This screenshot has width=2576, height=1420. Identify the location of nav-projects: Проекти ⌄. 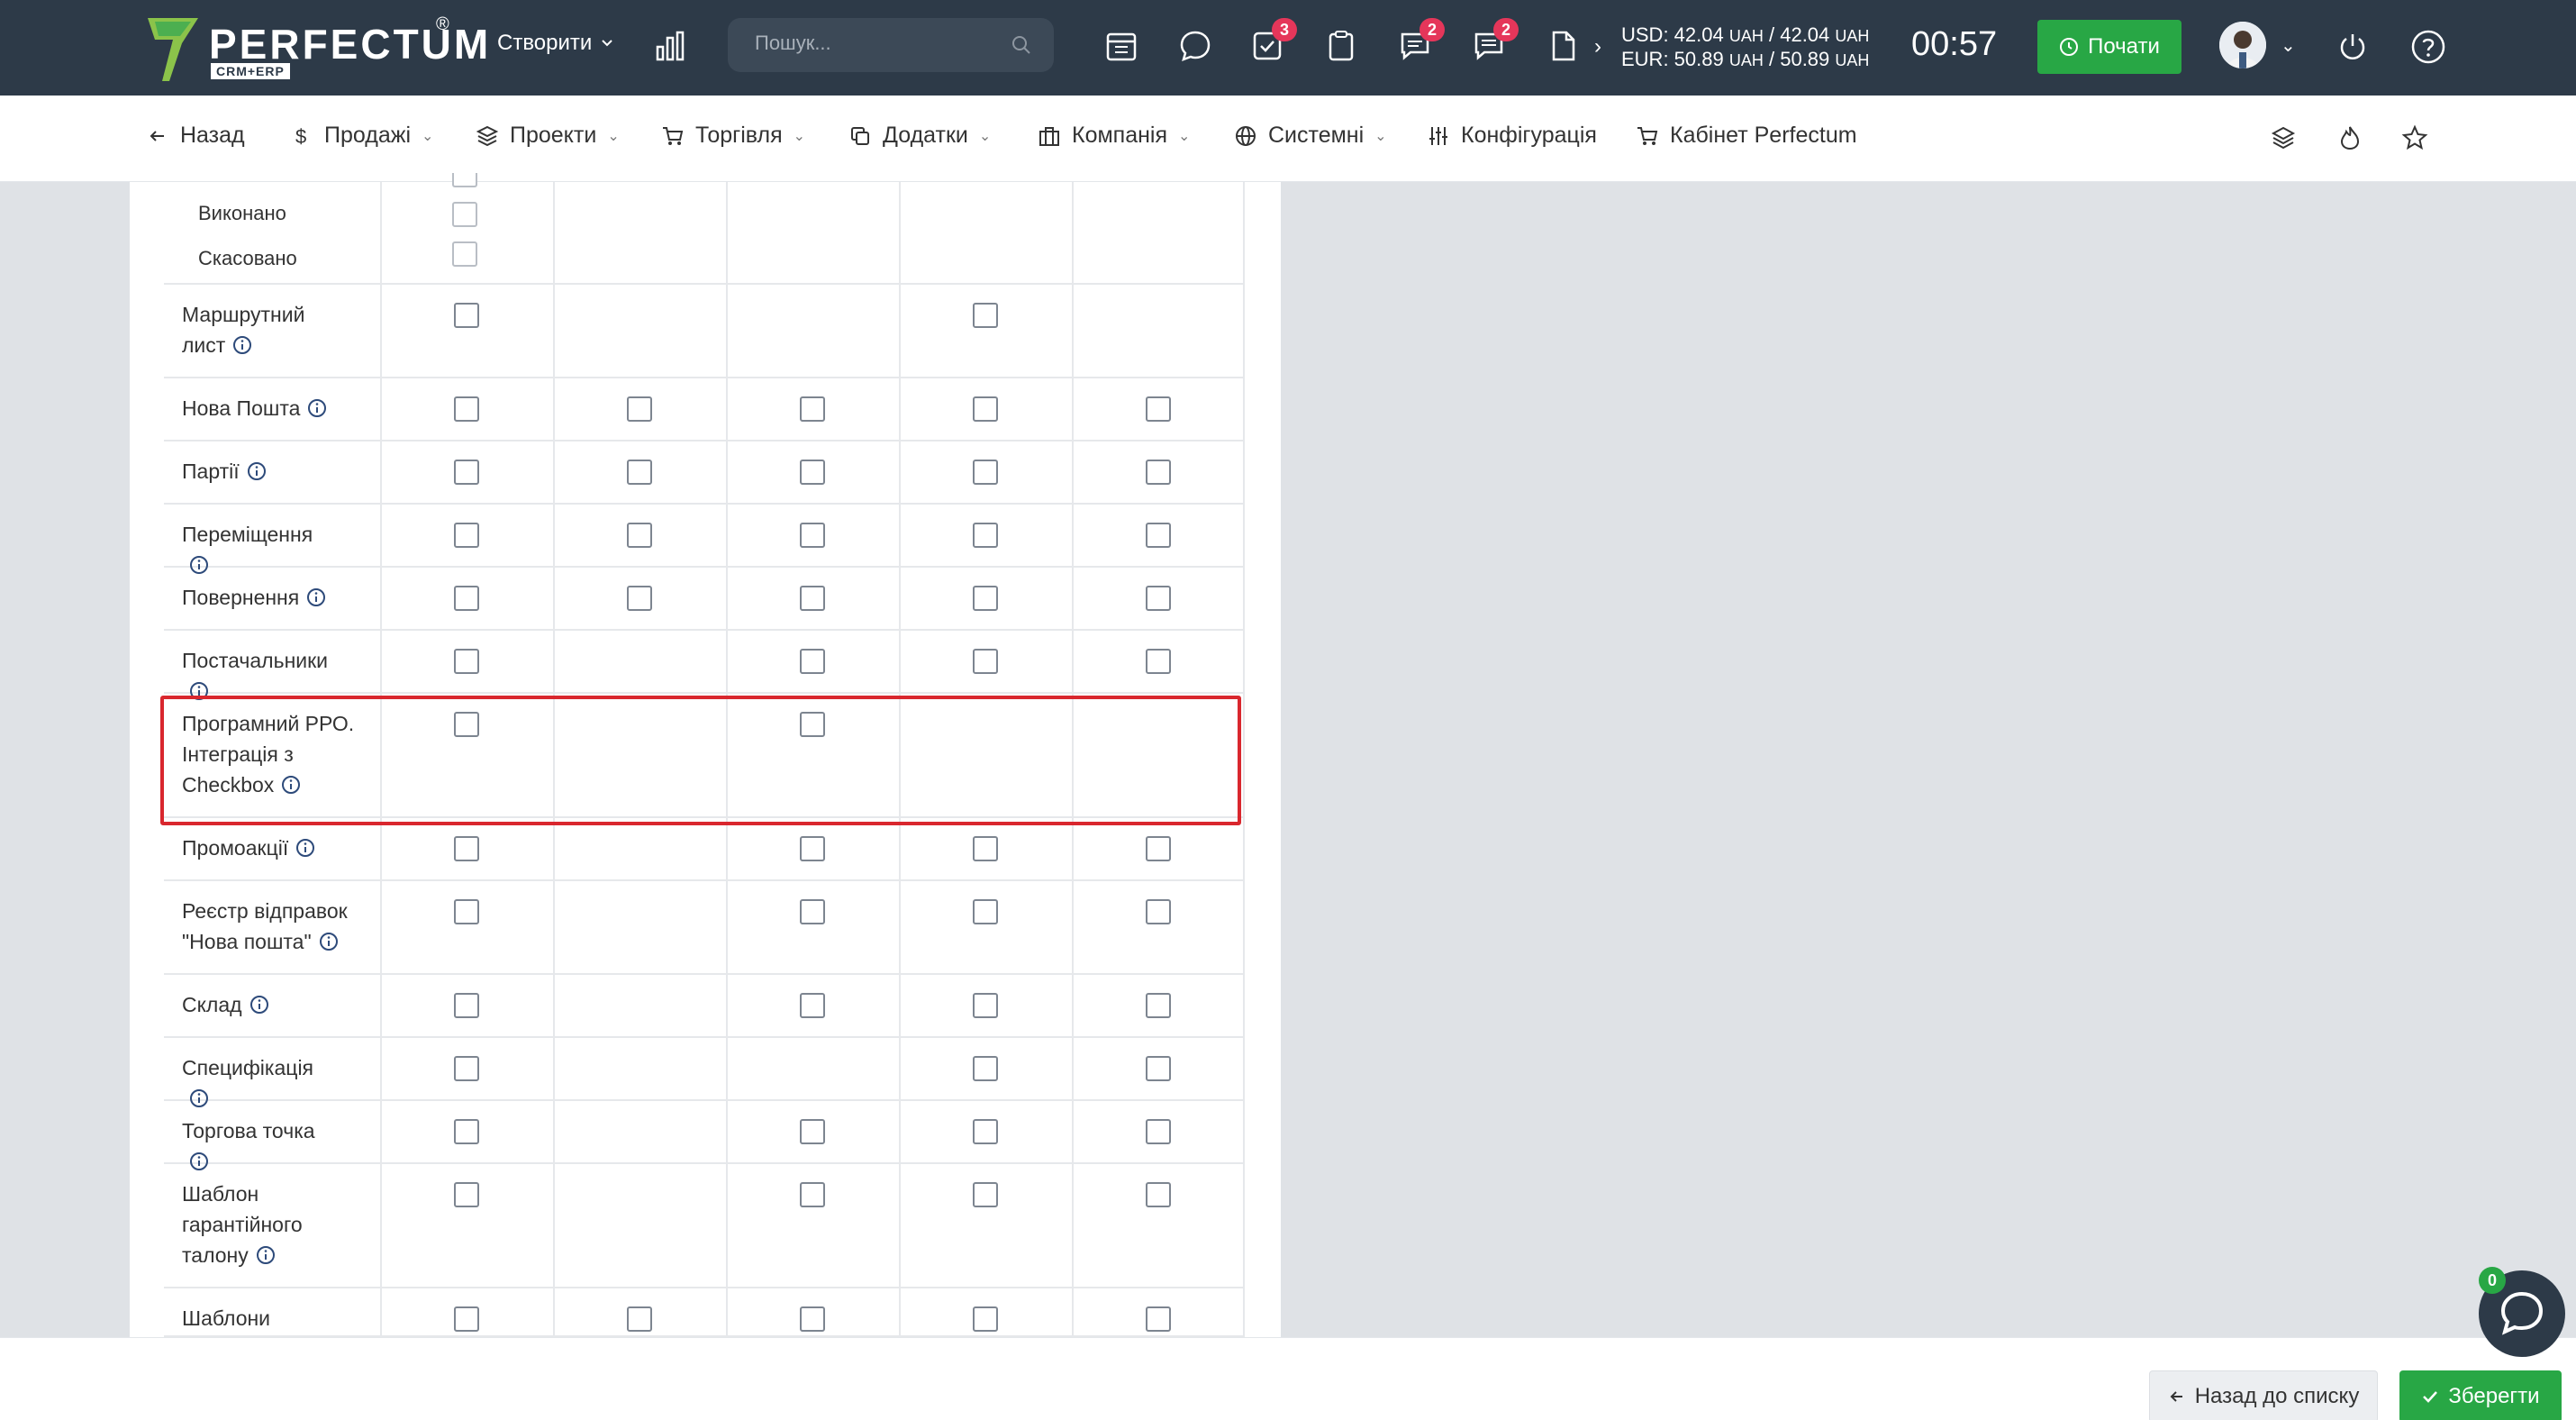
(548, 136).